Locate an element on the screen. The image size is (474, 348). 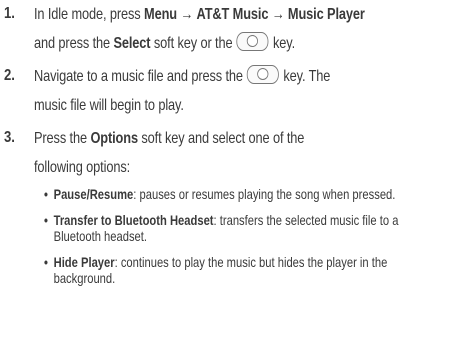
text: soft key or the is located at coordinates (193, 43).